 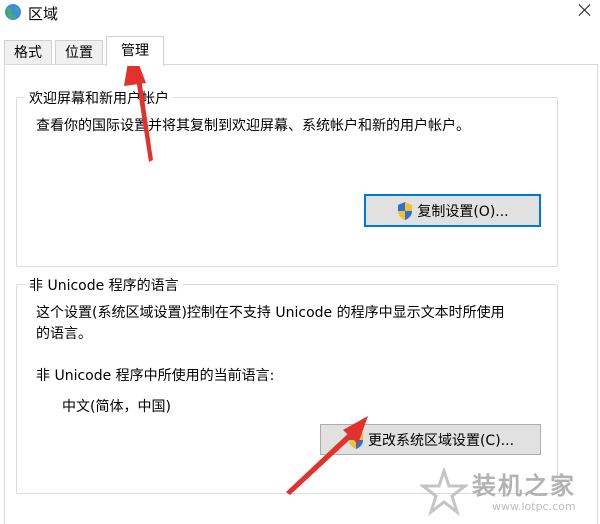 I want to click on close-button, so click(x=585, y=12).